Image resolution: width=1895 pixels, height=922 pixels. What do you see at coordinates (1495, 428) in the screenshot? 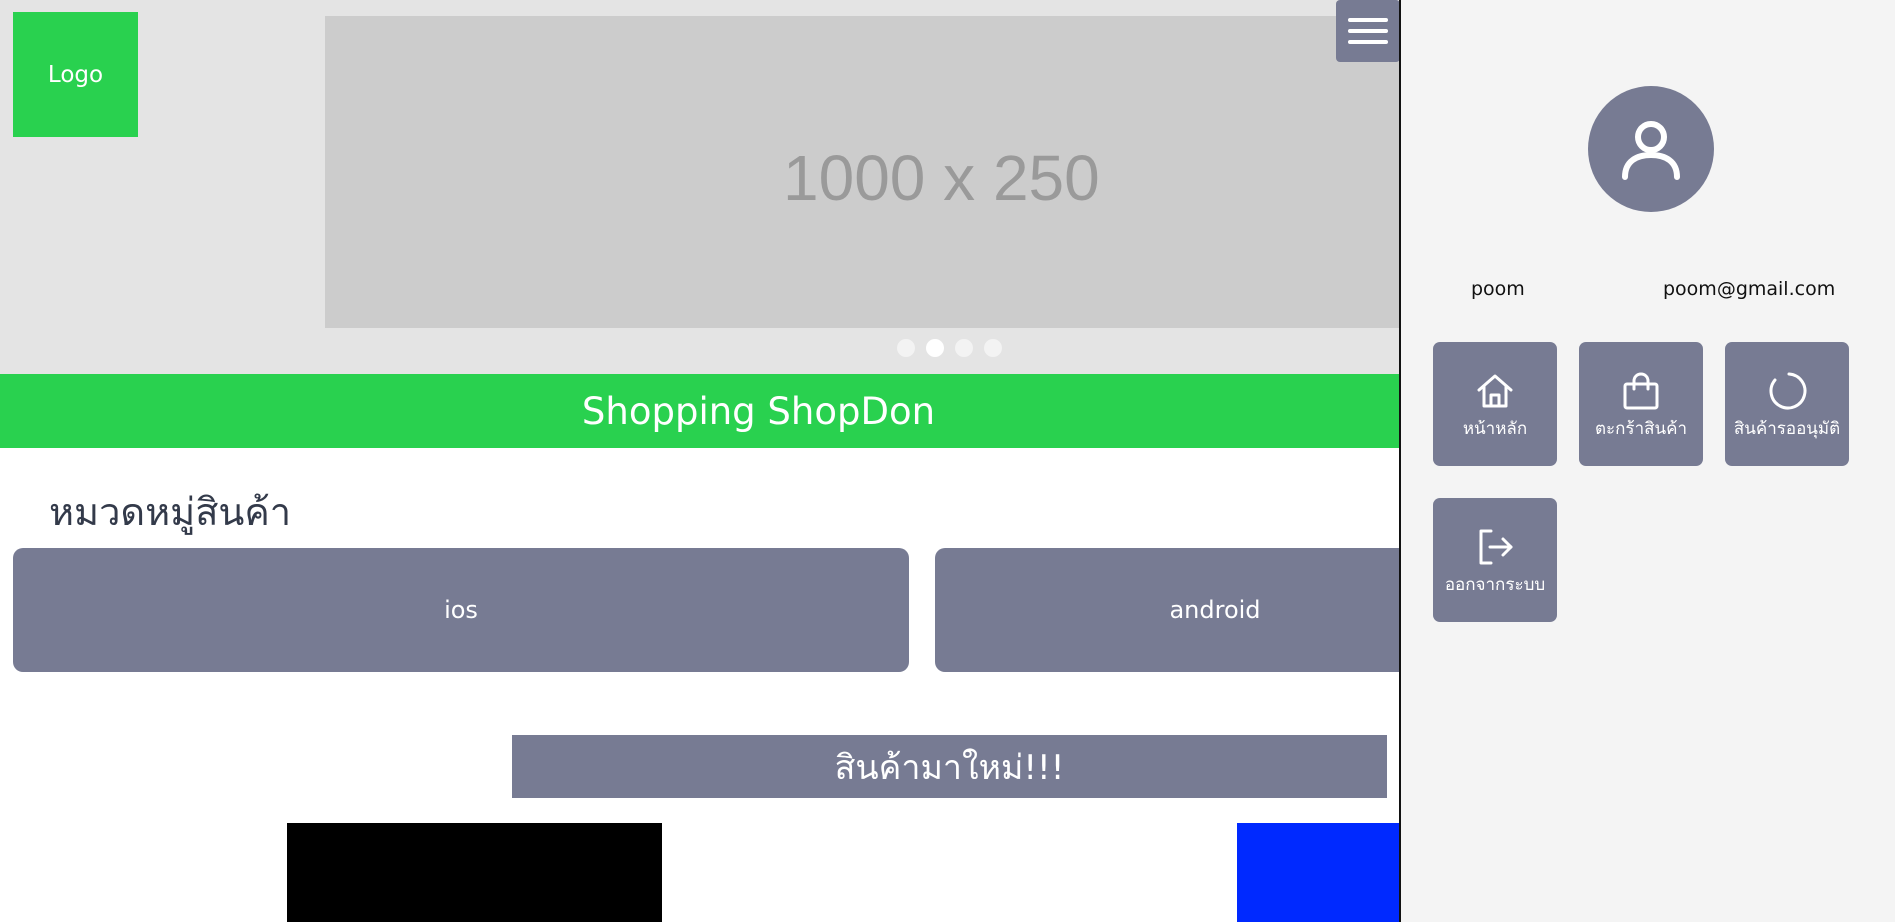
I see `tile-label: หน้าหลัก` at bounding box center [1495, 428].